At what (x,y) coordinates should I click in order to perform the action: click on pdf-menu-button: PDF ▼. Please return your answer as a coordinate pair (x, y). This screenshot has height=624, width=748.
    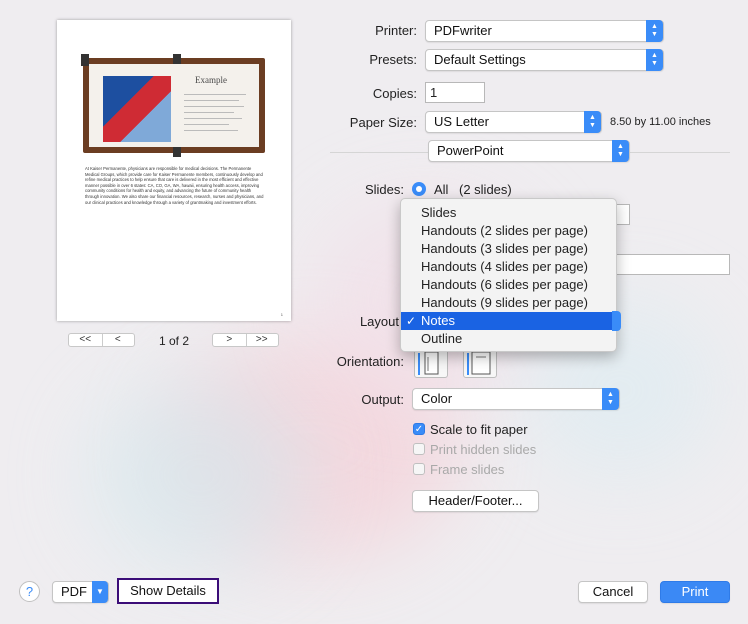
    Looking at the image, I should click on (80, 592).